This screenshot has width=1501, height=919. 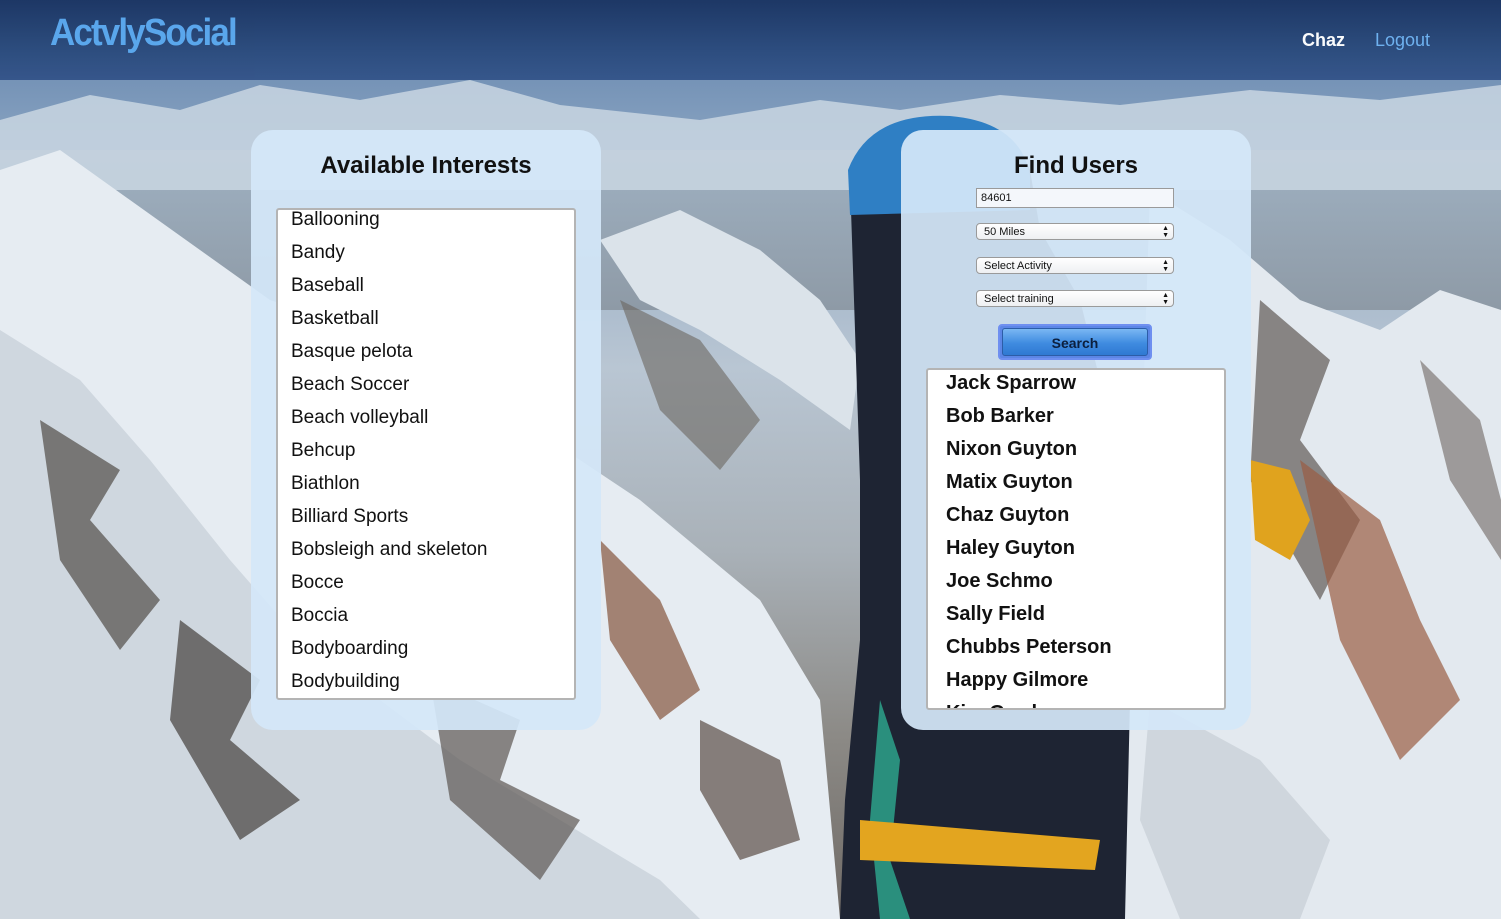 I want to click on interest-item-basque-pelota: Basque pelota, so click(x=352, y=352).